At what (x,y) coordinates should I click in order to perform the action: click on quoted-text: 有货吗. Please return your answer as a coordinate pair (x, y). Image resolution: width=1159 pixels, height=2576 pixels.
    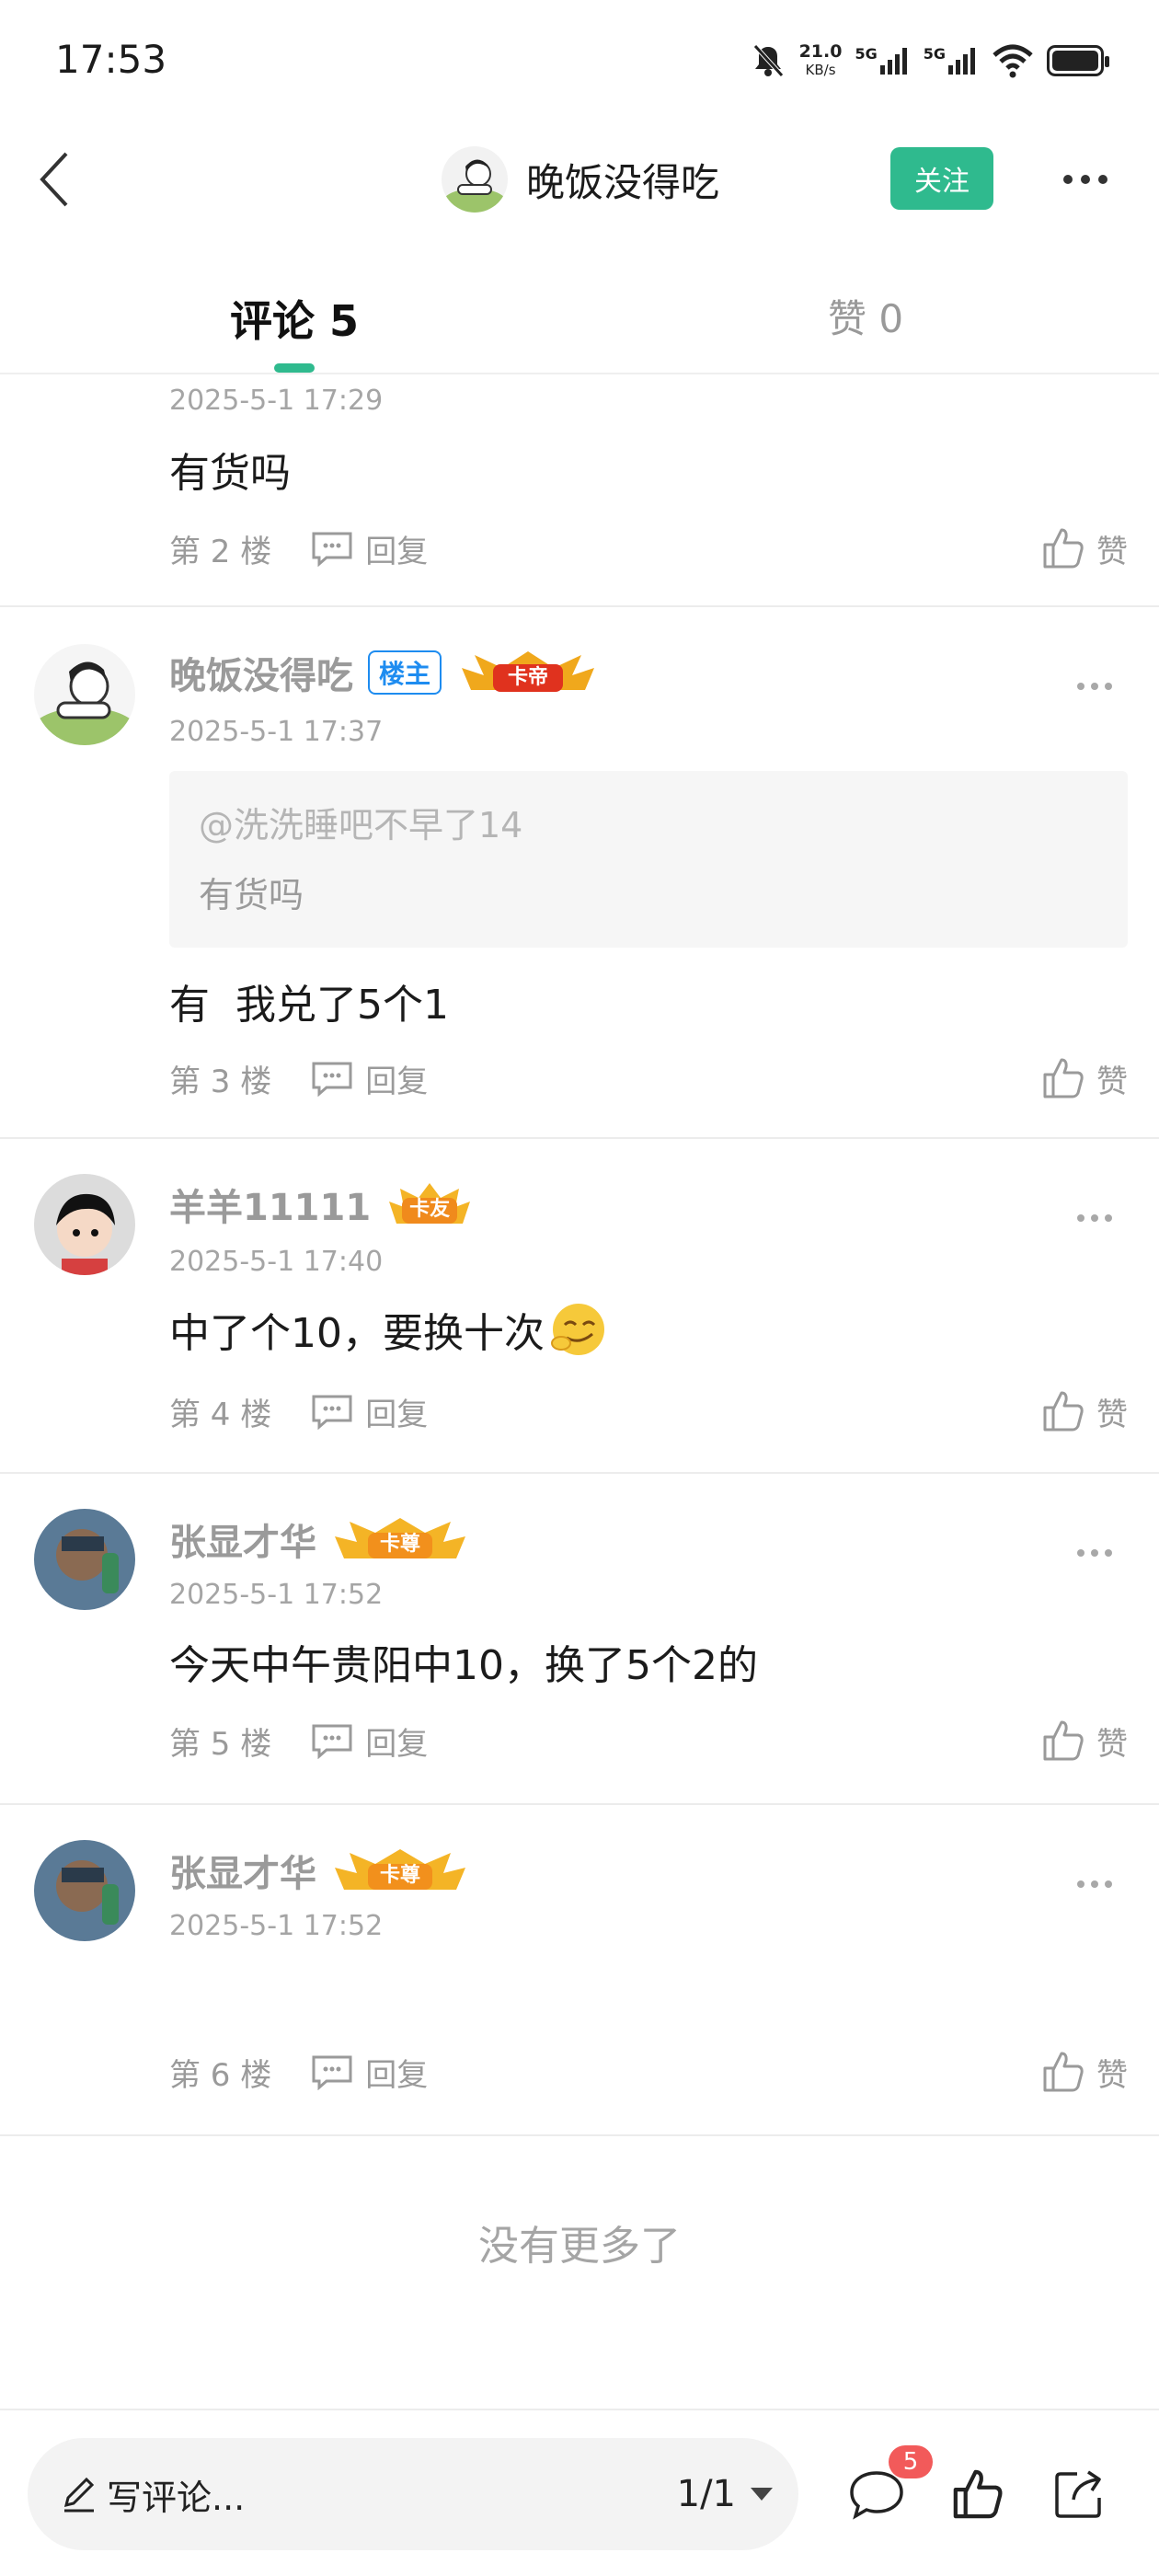
    Looking at the image, I should click on (251, 895).